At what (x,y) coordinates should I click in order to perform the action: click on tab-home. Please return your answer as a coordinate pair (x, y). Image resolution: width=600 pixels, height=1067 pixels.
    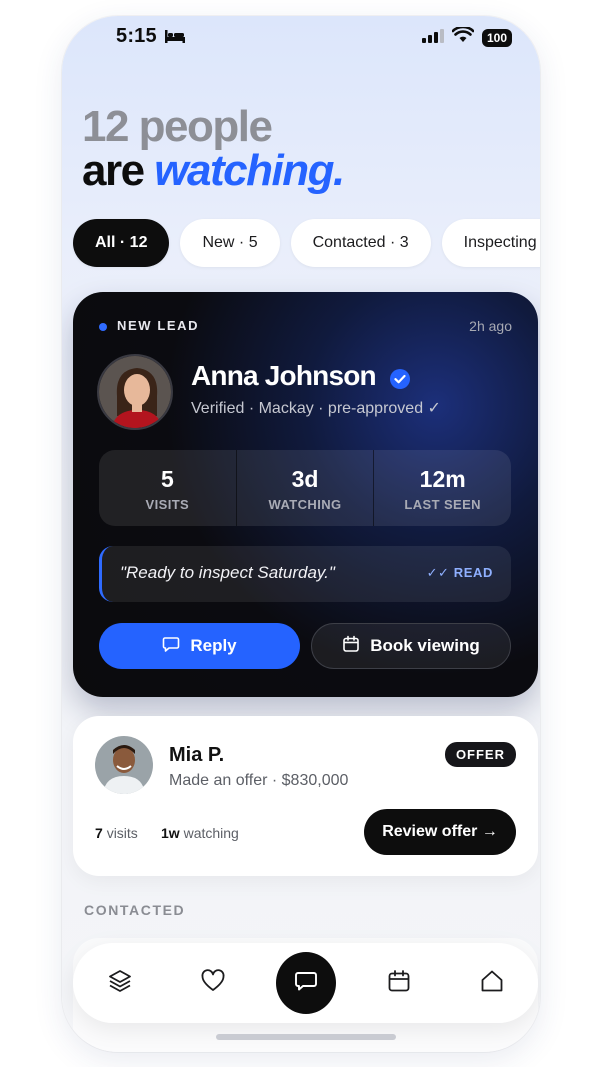
    Looking at the image, I should click on (492, 983).